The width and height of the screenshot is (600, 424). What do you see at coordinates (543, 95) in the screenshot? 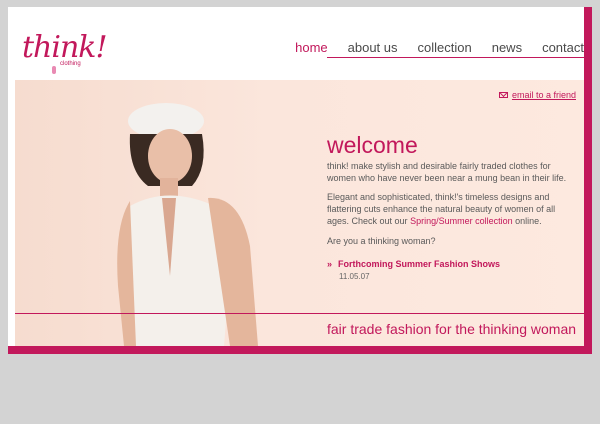
I see `email-friend-label: email to a friend` at bounding box center [543, 95].